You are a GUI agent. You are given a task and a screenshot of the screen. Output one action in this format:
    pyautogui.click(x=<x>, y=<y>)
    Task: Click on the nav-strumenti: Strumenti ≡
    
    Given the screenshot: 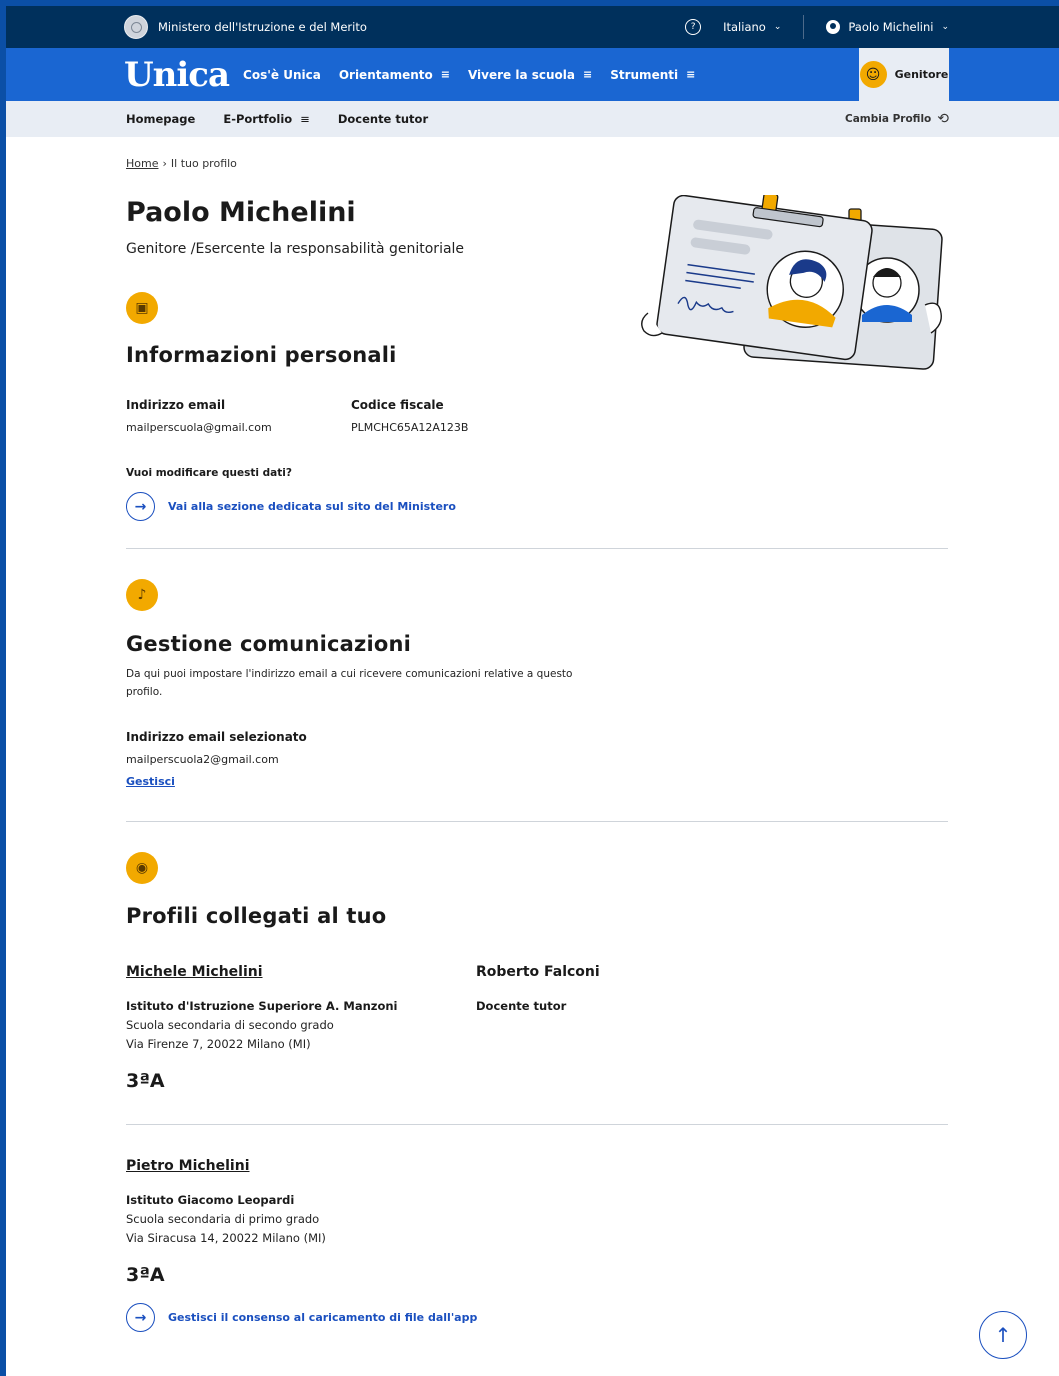 What is the action you would take?
    pyautogui.click(x=652, y=75)
    